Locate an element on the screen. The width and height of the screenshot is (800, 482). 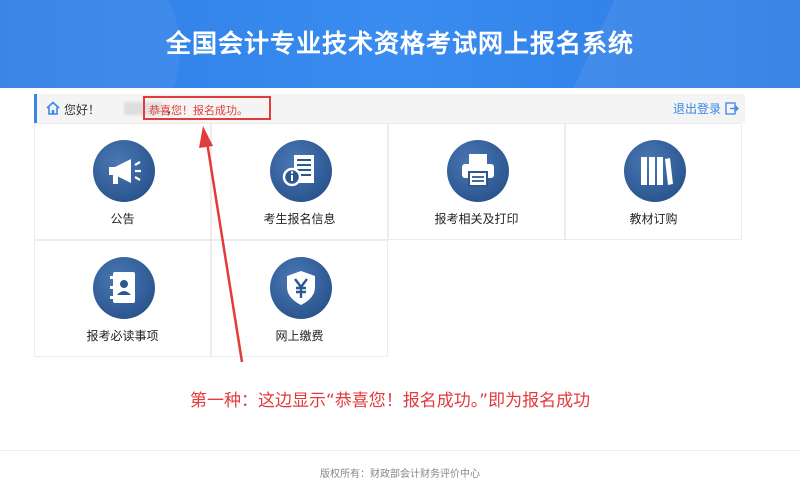
footer-divider is located at coordinates (400, 450).